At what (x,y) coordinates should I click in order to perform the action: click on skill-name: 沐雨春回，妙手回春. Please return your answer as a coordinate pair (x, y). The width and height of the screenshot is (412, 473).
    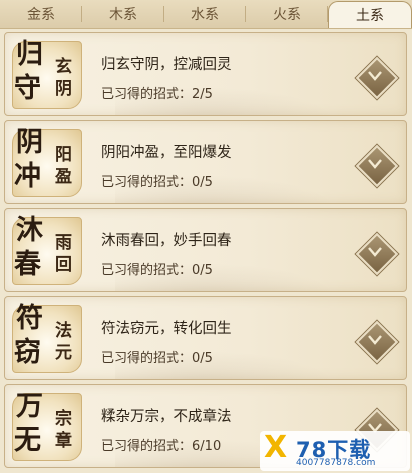
    Looking at the image, I should click on (166, 241).